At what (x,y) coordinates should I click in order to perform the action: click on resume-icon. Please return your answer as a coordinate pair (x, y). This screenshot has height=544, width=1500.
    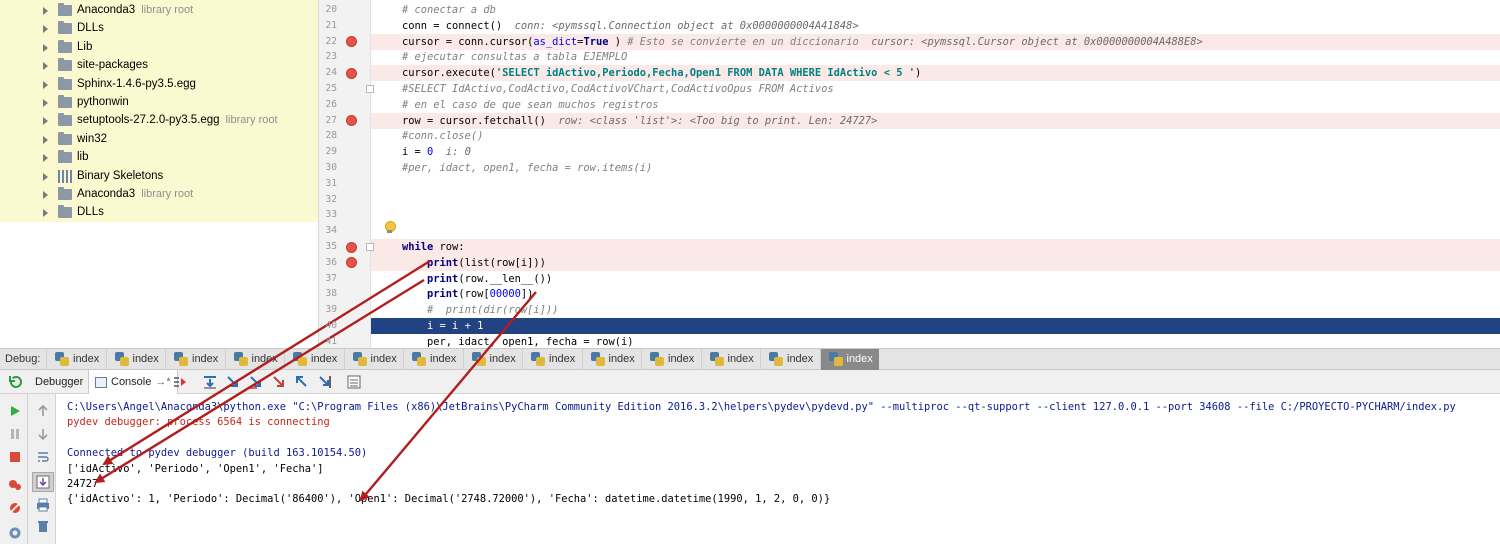
    Looking at the image, I should click on (15, 411).